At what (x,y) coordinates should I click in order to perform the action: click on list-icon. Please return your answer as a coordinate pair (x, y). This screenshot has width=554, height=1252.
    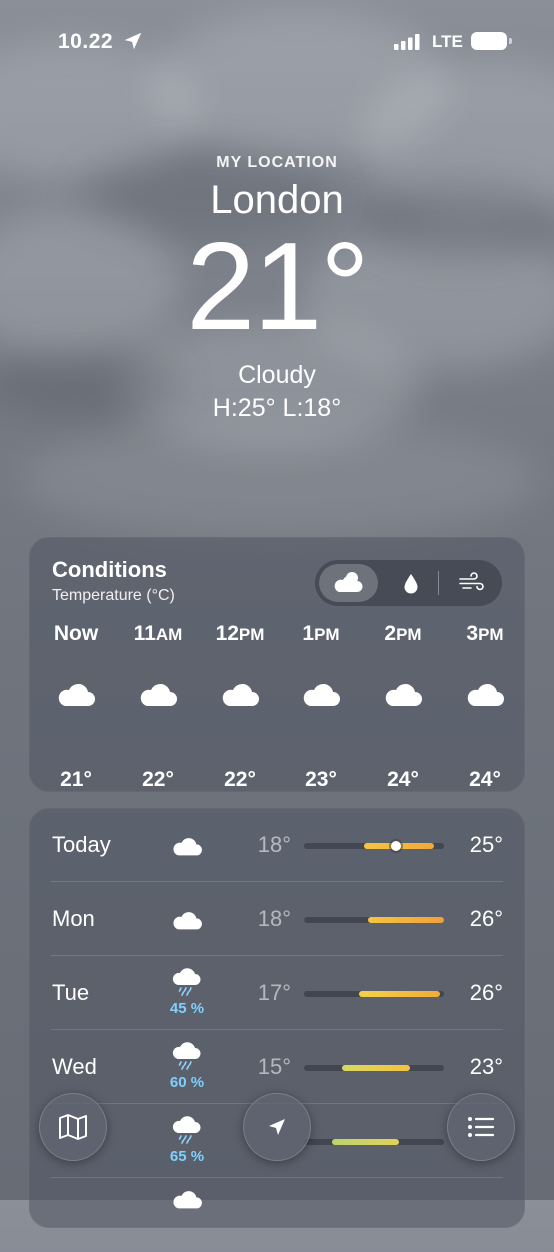
    Looking at the image, I should click on (481, 1127).